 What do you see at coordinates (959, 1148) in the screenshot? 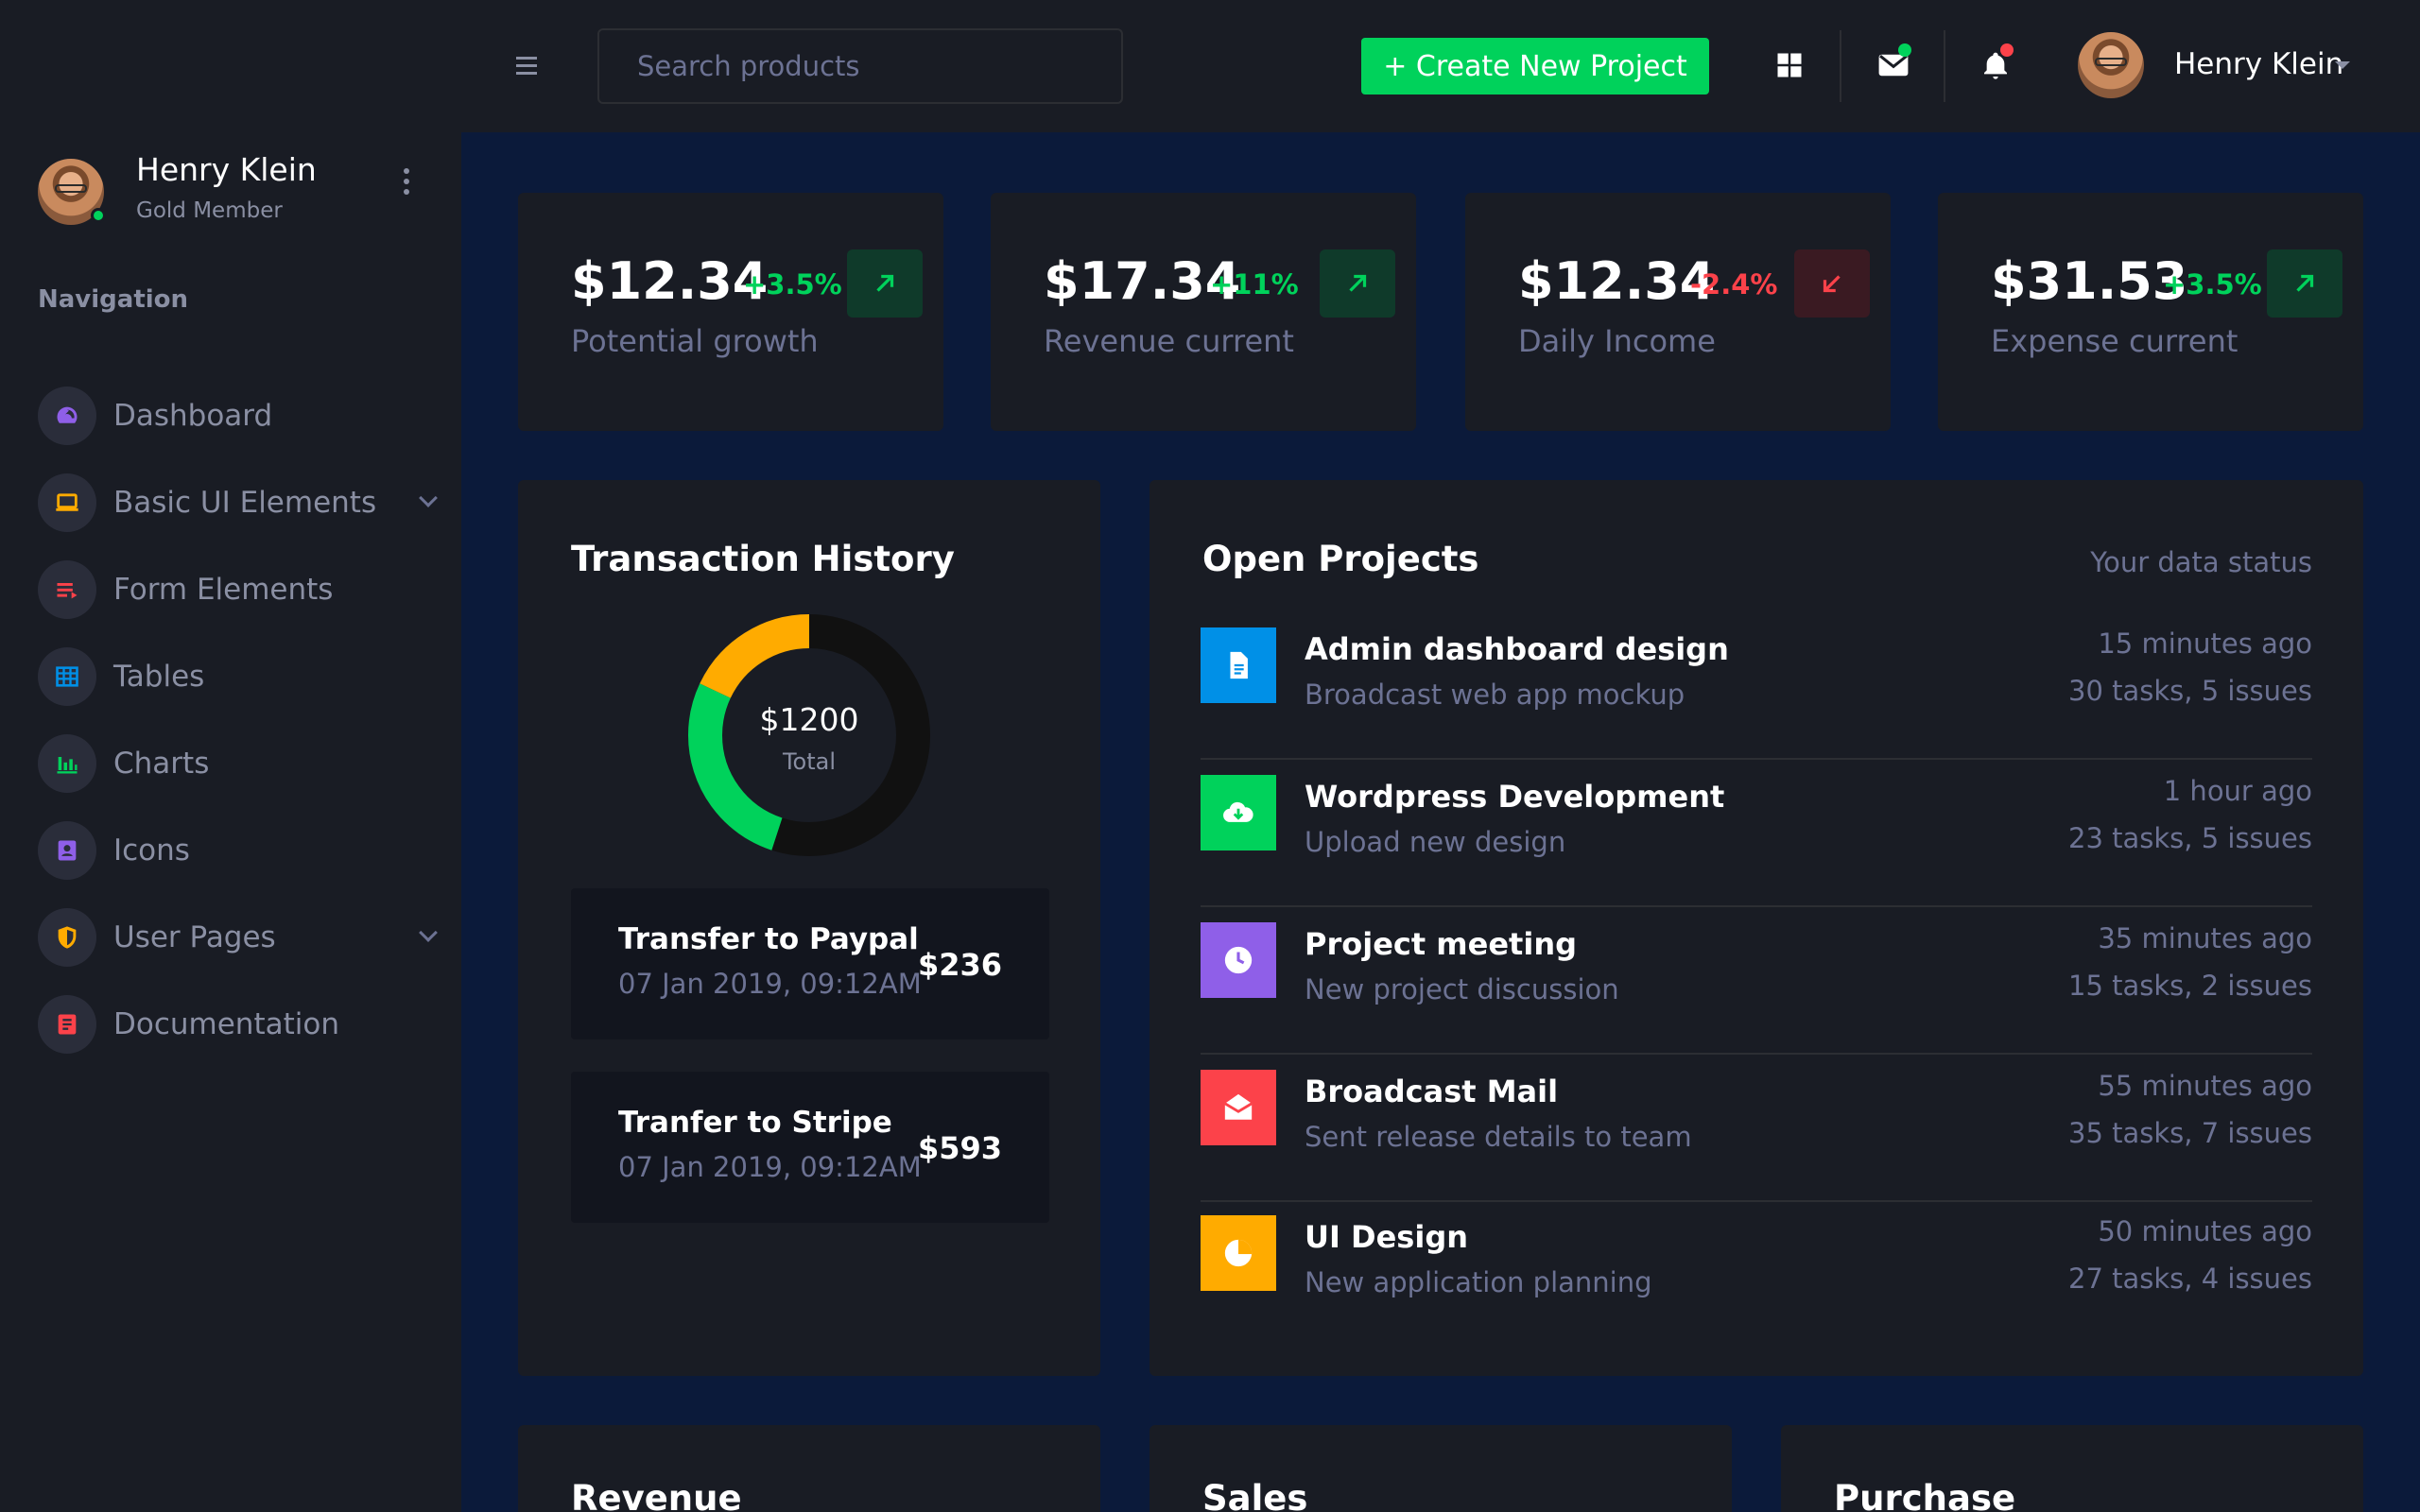
I see `transaction-amount: $593` at bounding box center [959, 1148].